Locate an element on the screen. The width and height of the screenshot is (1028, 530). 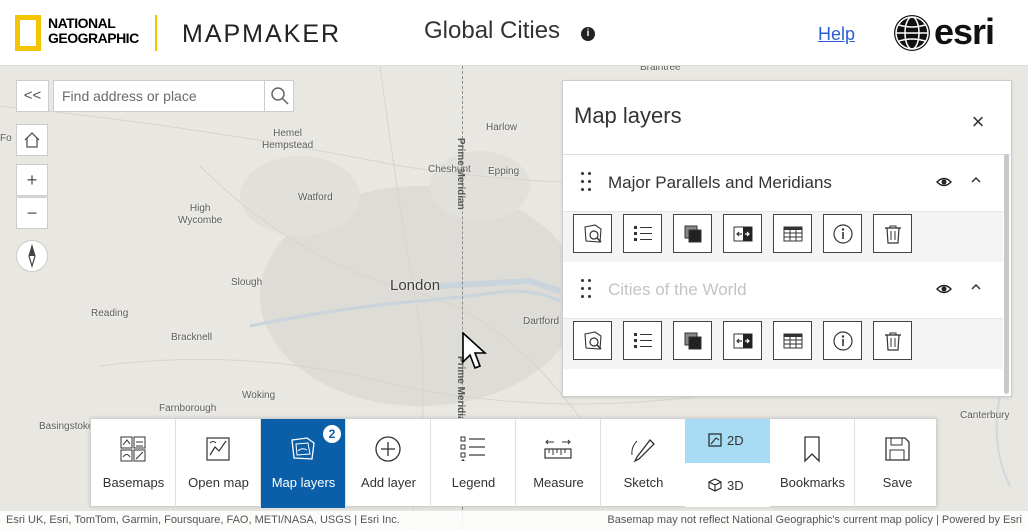
basemaps-icon is located at coordinates (133, 449).